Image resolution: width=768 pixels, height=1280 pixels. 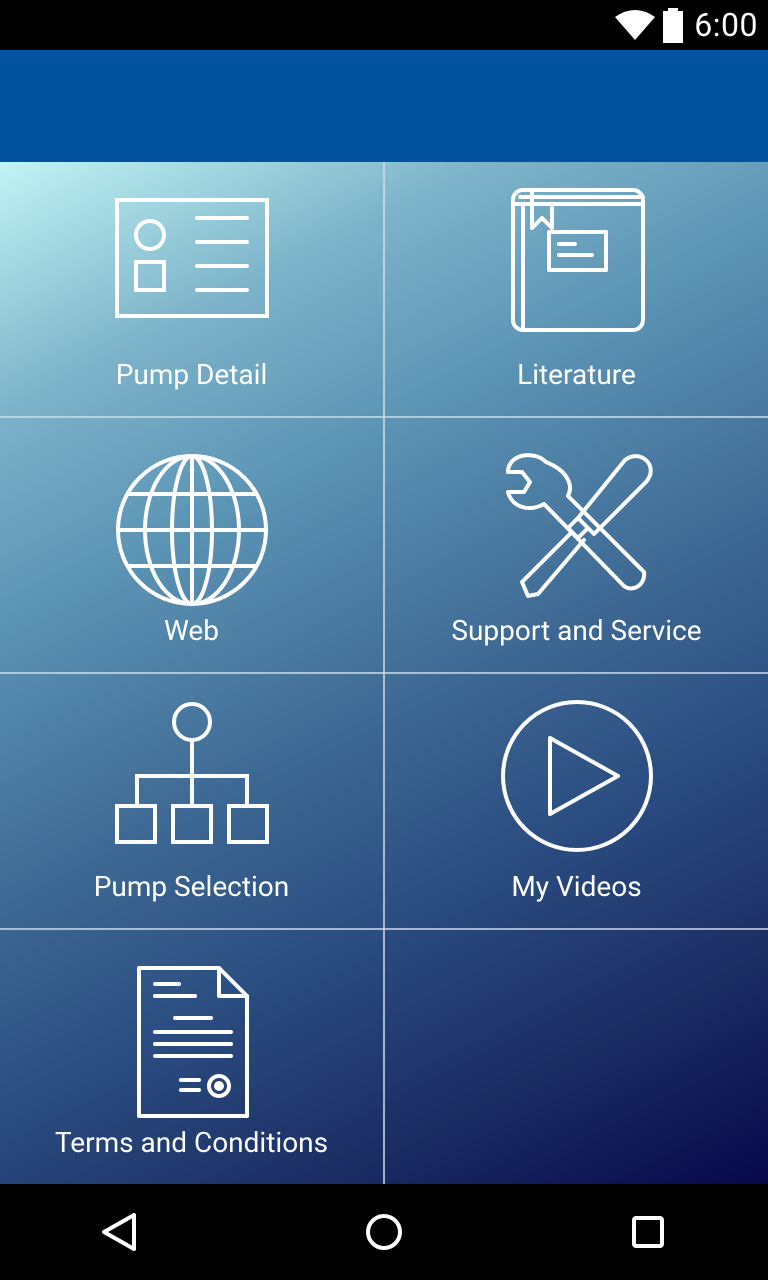 I want to click on status-bar: 6:00, so click(x=384, y=25).